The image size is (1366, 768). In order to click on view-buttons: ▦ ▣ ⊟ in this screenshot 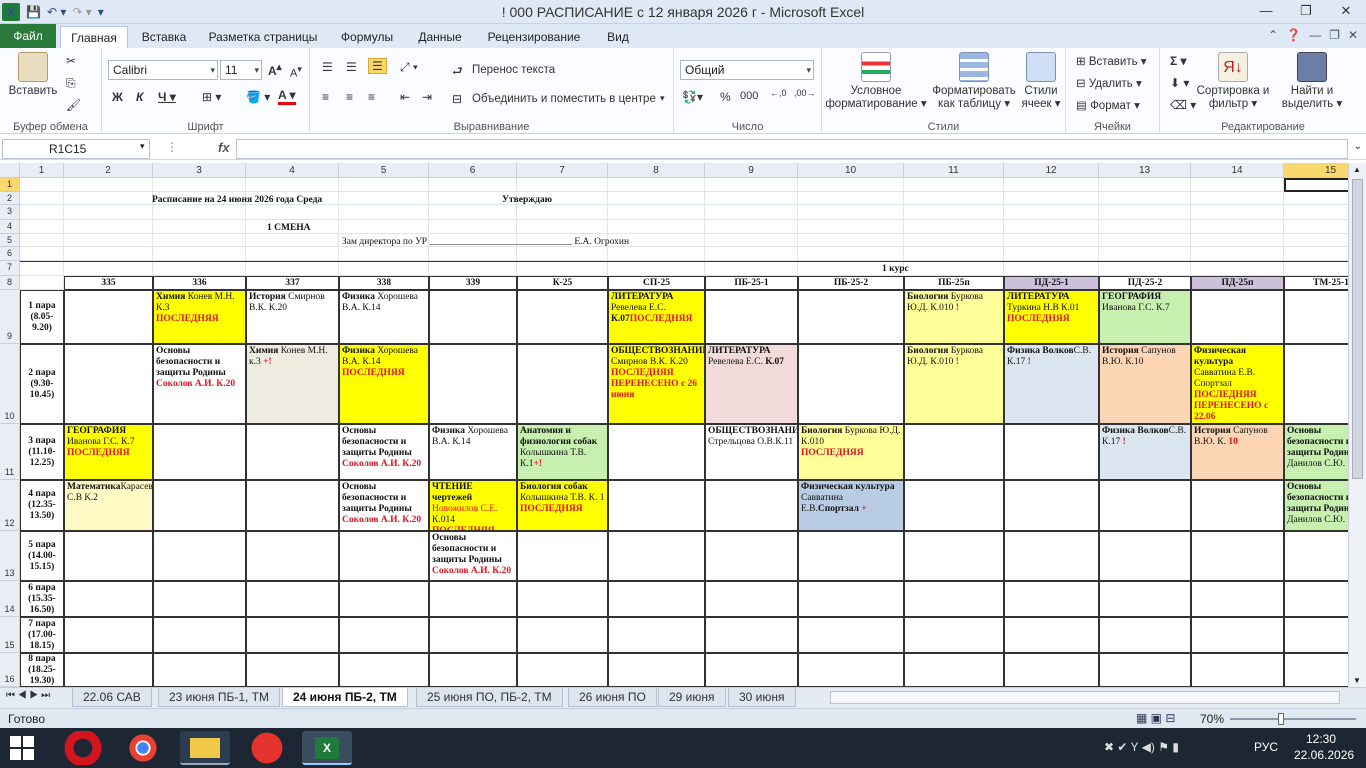, I will do `click(1155, 718)`.